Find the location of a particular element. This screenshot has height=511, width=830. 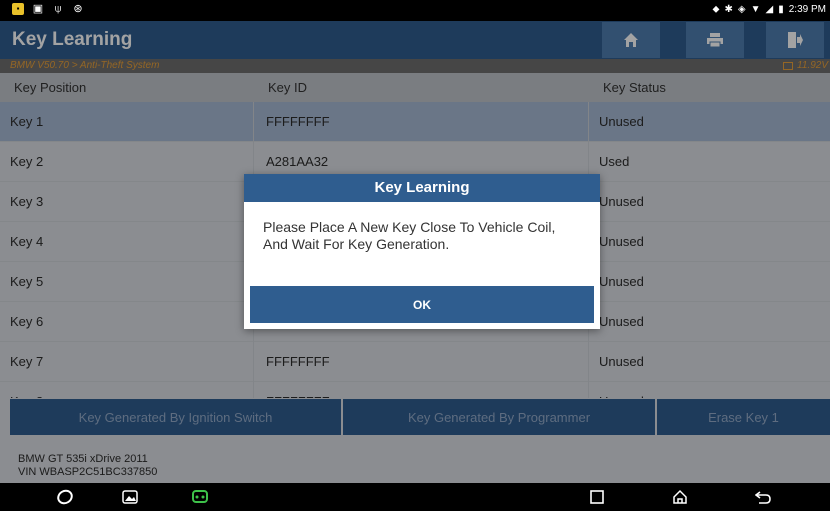

gallery-icon is located at coordinates (130, 497).